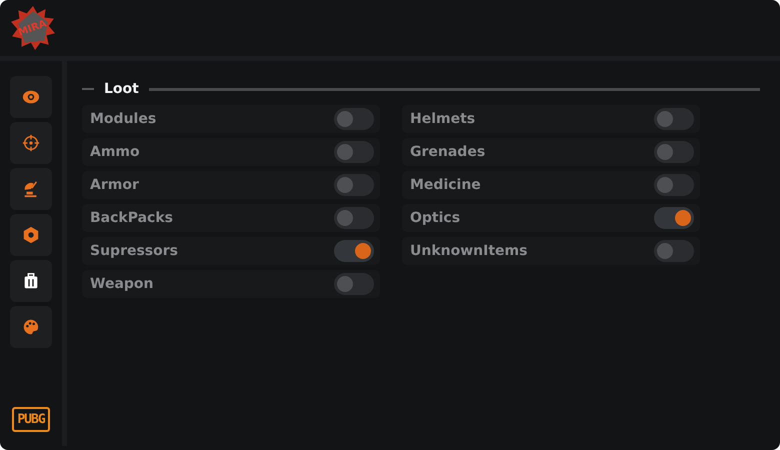  What do you see at coordinates (123, 119) in the screenshot?
I see `setting-label: Modules` at bounding box center [123, 119].